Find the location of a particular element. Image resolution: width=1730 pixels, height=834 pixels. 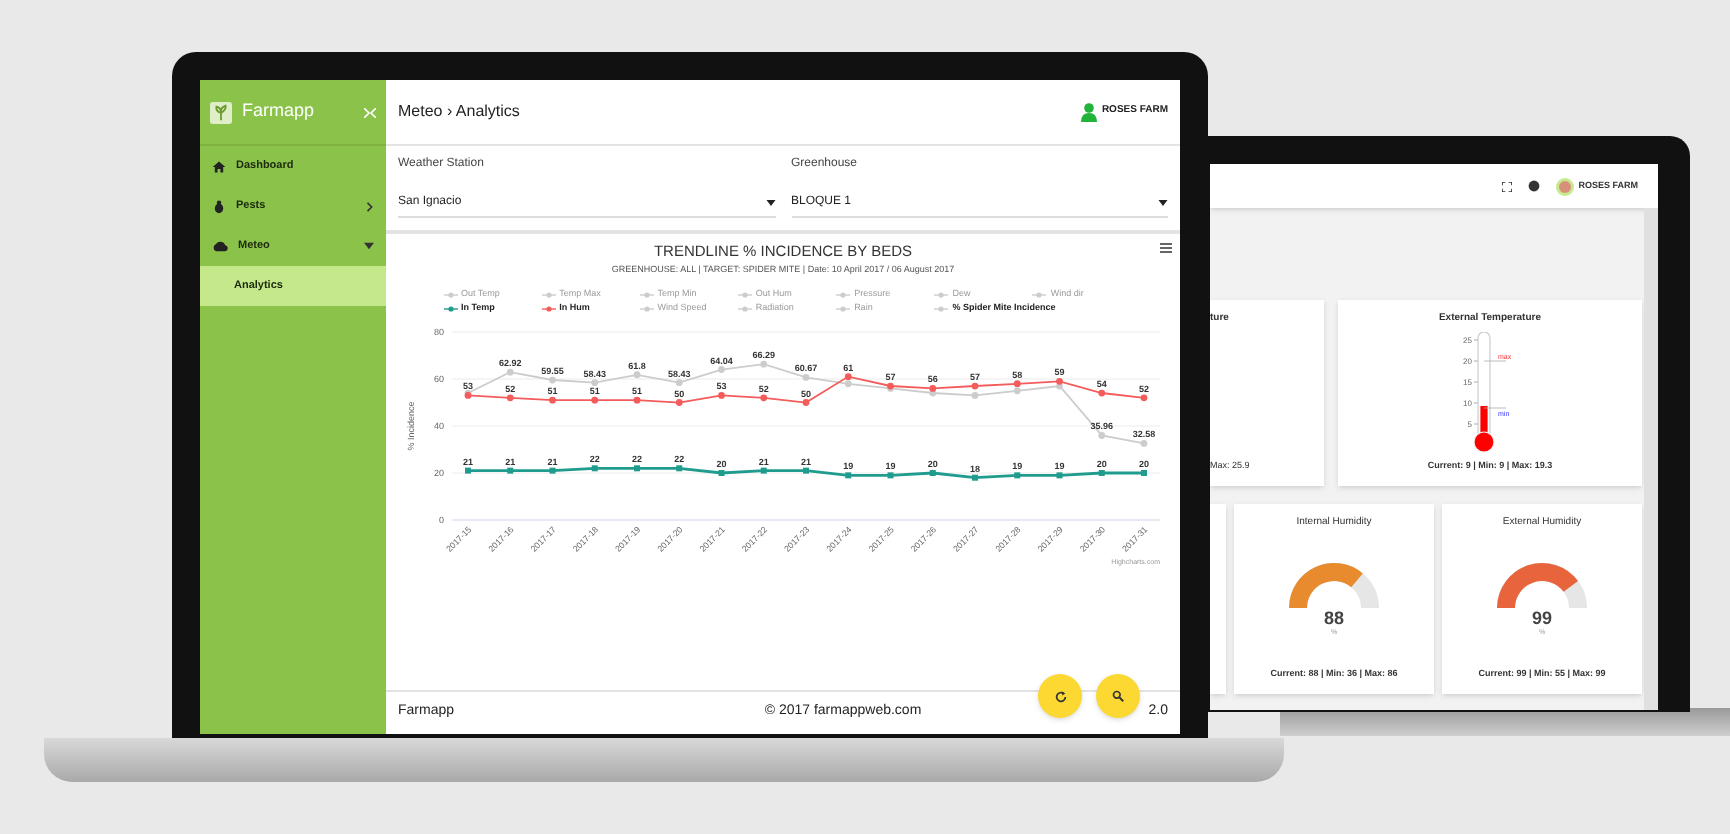

cloud-icon is located at coordinates (220, 246).